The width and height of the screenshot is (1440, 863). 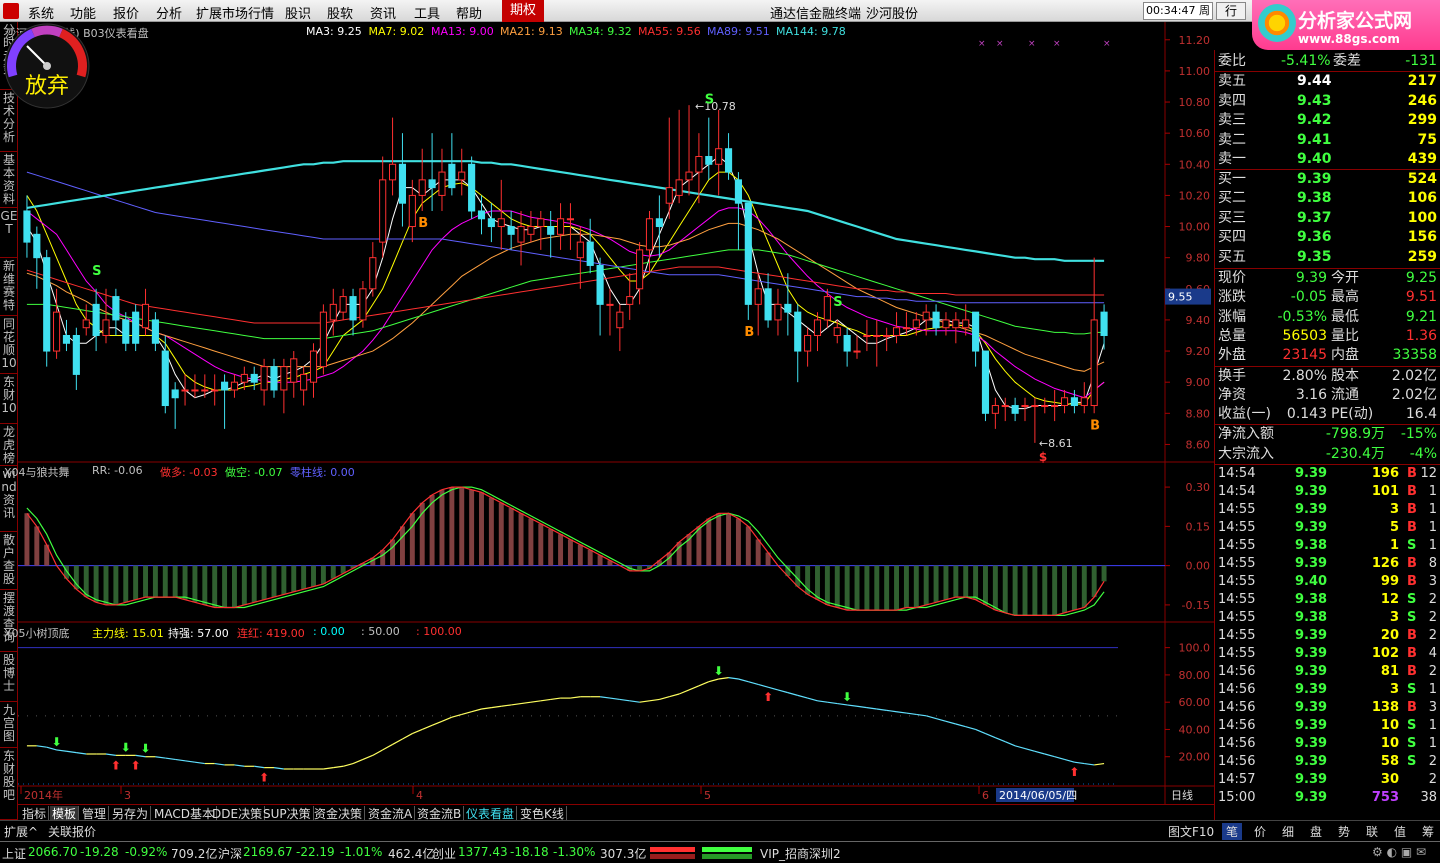 I want to click on panel-tab-0: 笔, so click(x=1232, y=831).